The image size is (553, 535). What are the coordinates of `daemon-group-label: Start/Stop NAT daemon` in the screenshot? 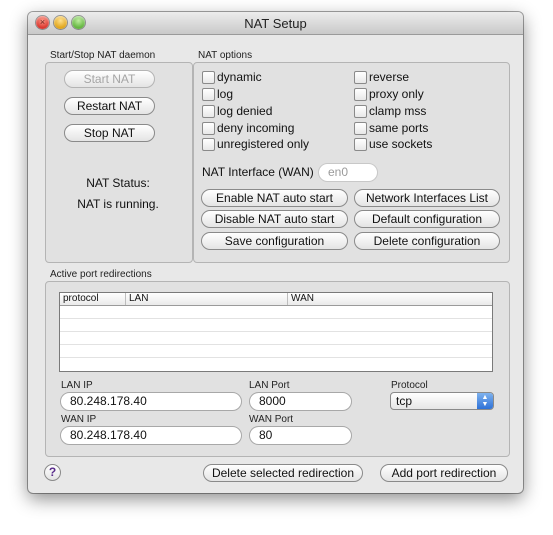 It's located at (103, 55).